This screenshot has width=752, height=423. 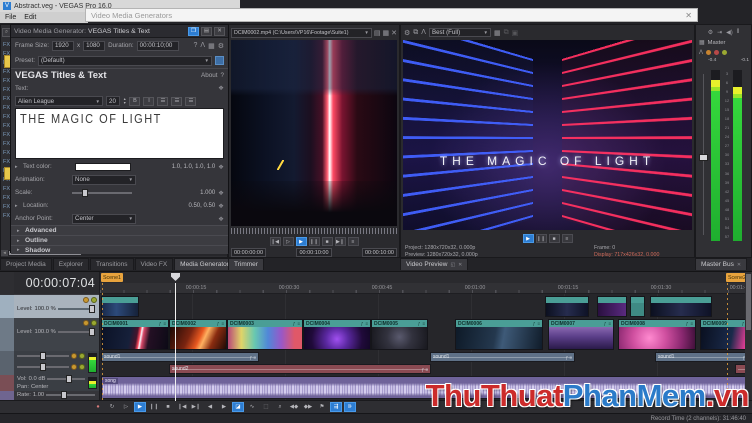 What do you see at coordinates (149, 101) in the screenshot?
I see `italic-button: I` at bounding box center [149, 101].